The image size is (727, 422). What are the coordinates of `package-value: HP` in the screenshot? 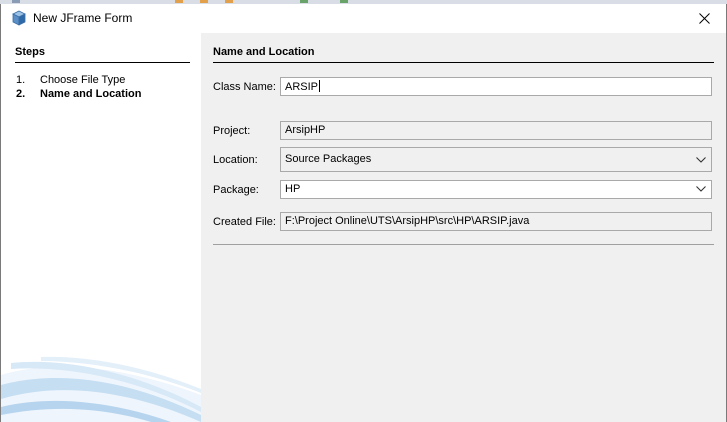 It's located at (293, 189).